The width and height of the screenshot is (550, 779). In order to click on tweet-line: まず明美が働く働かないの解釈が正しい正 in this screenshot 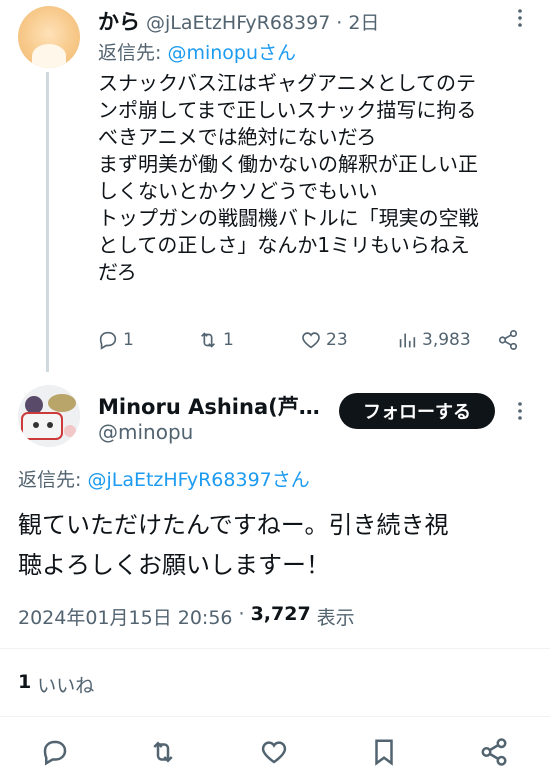, I will do `click(288, 164)`.